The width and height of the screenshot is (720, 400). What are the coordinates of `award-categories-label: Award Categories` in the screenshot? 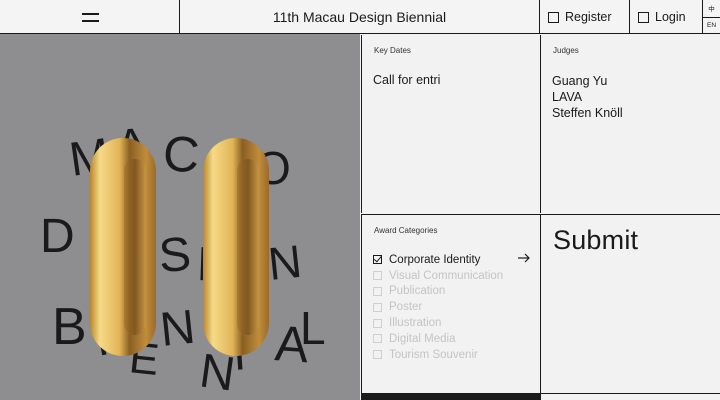 It's located at (406, 230).